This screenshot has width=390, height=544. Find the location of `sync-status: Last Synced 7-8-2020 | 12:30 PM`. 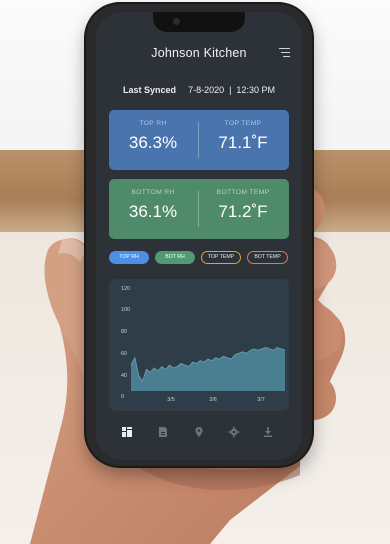

sync-status: Last Synced 7-8-2020 | 12:30 PM is located at coordinates (199, 90).